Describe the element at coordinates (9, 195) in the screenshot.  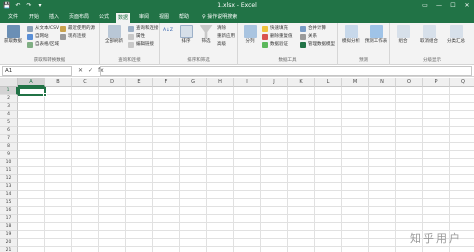
I see `row-header-14: 14` at that location.